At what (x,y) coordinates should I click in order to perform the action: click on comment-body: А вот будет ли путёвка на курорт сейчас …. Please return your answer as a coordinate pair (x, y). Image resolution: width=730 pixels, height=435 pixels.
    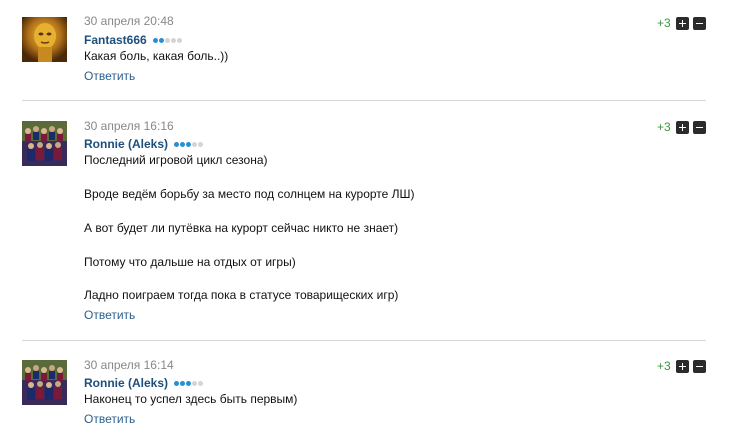
    Looking at the image, I should click on (241, 228).